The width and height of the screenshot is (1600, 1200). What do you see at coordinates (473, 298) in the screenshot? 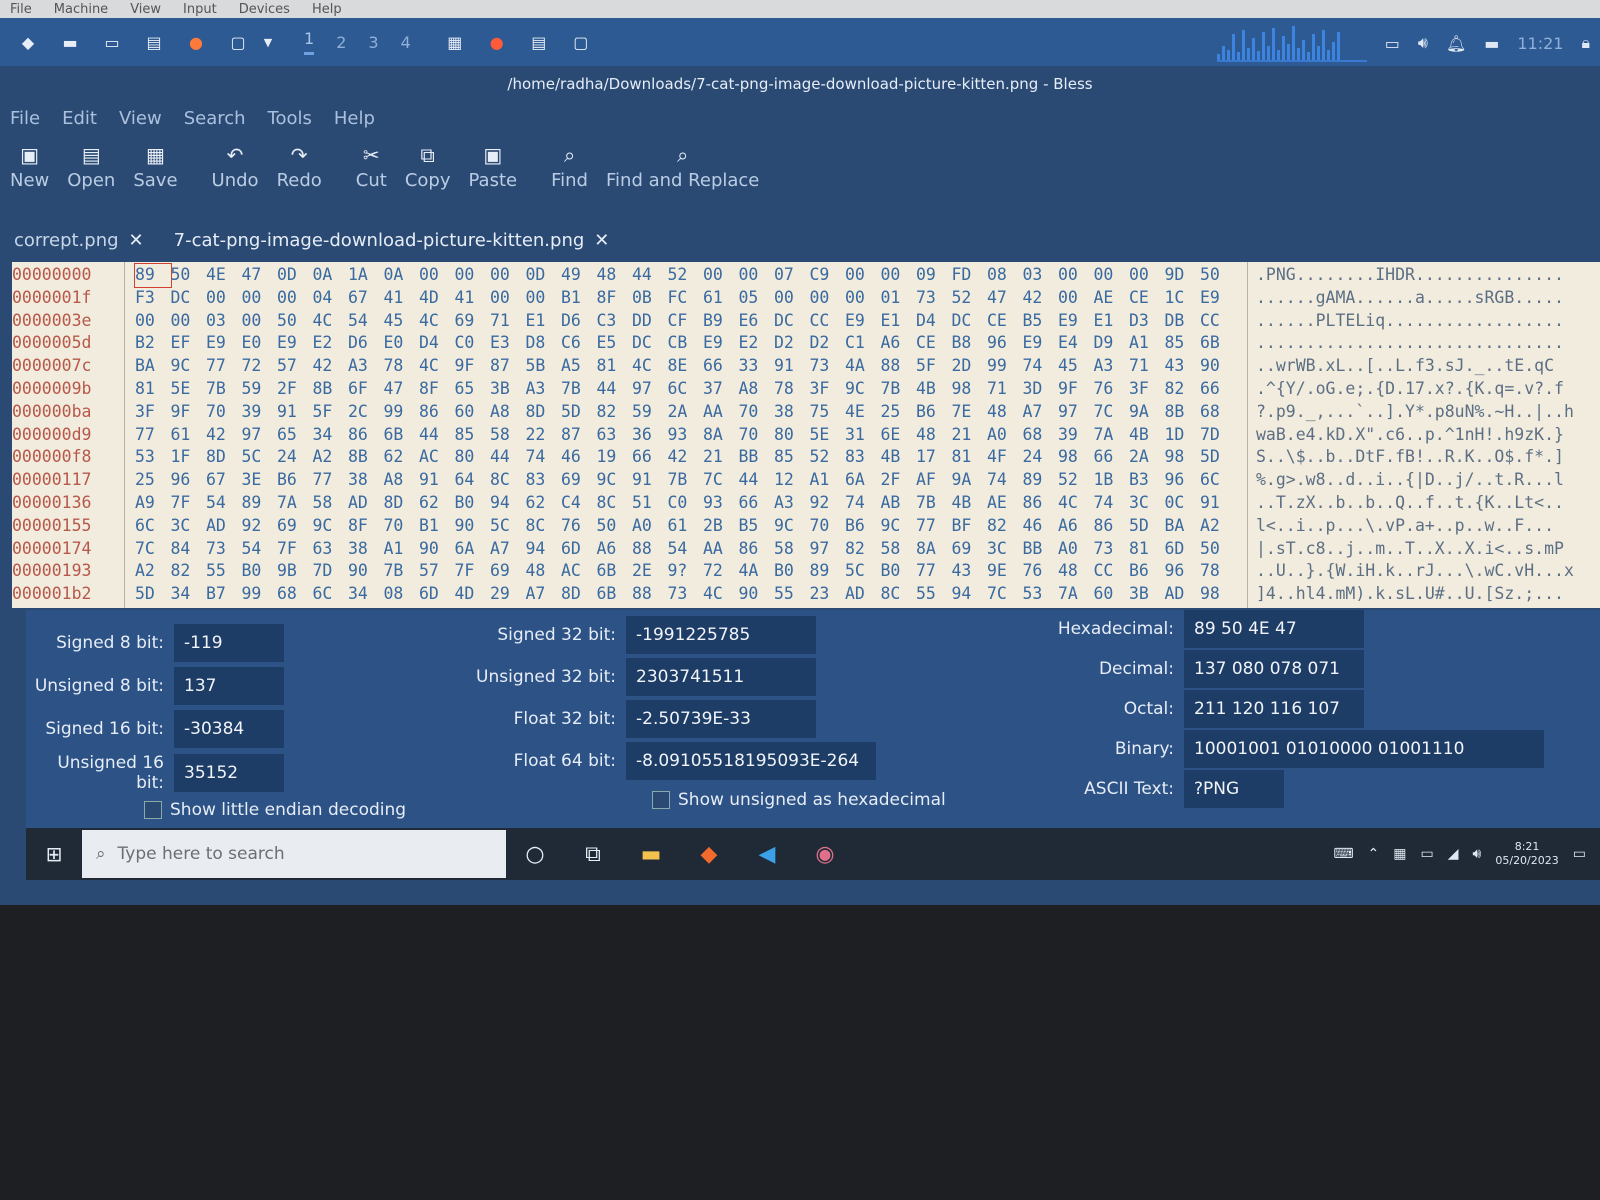
I see `hex-byte: 41` at bounding box center [473, 298].